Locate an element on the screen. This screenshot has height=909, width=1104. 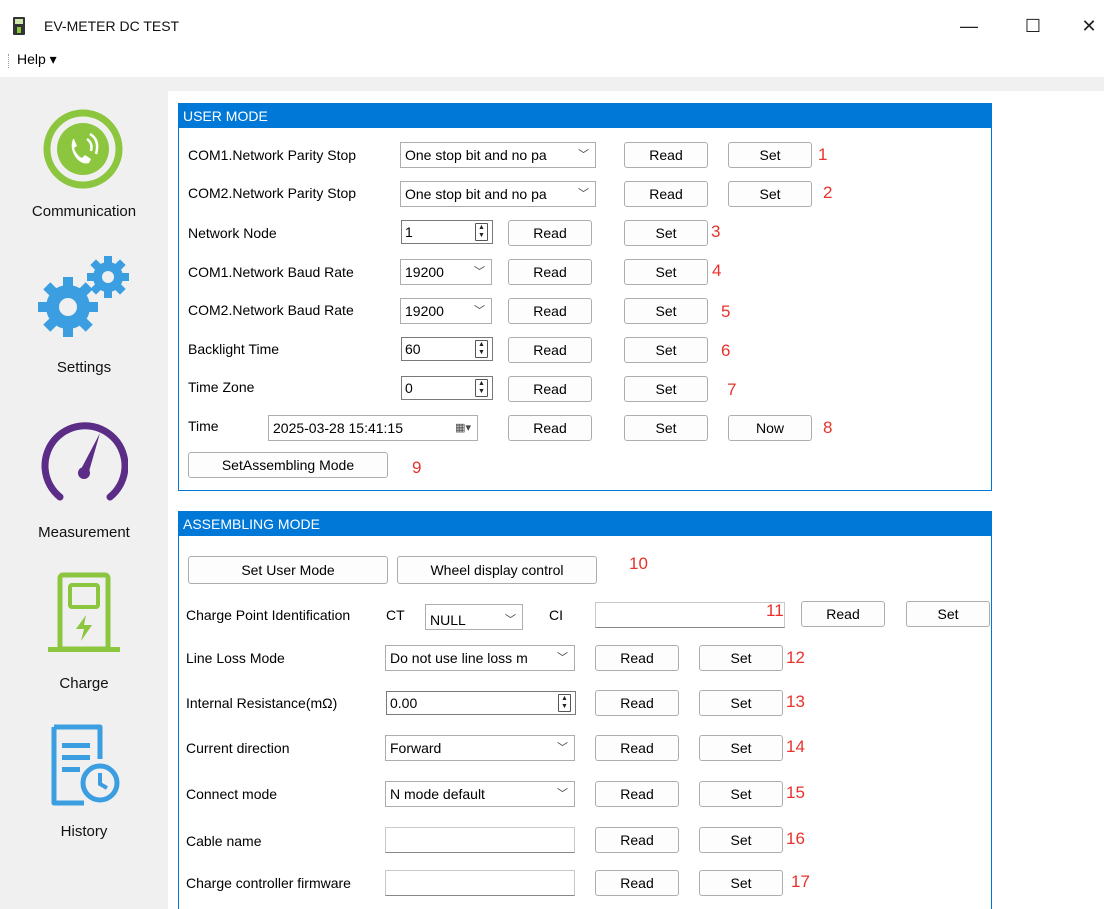
set-assembling-mode-button: SetAssembling Mode is located at coordinates (288, 465).